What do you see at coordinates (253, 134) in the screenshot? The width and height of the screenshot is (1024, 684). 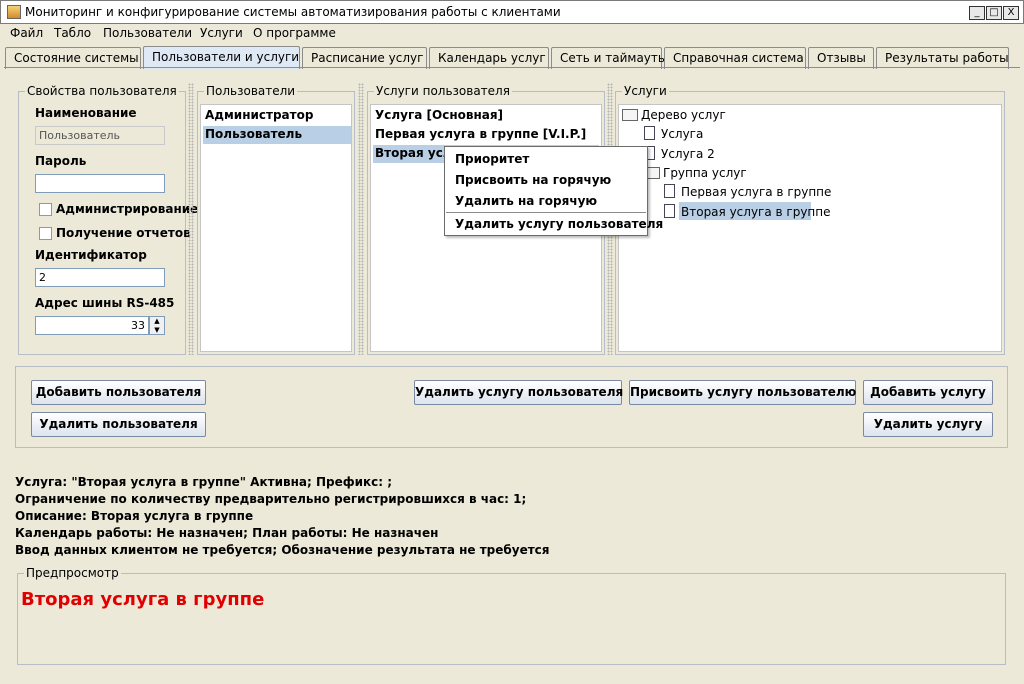 I see `list-item: Пользователь` at bounding box center [253, 134].